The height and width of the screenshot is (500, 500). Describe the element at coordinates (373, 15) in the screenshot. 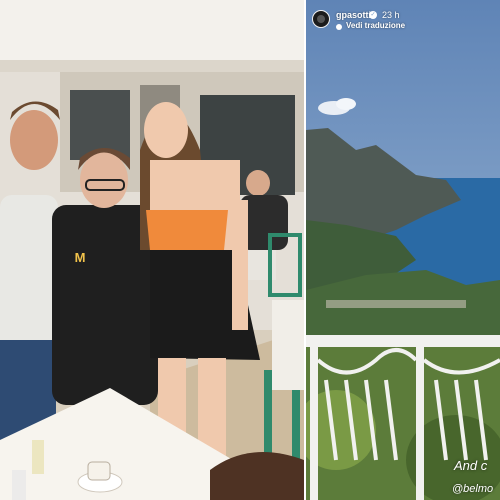

I see `verified-badge-icon: ✓` at that location.